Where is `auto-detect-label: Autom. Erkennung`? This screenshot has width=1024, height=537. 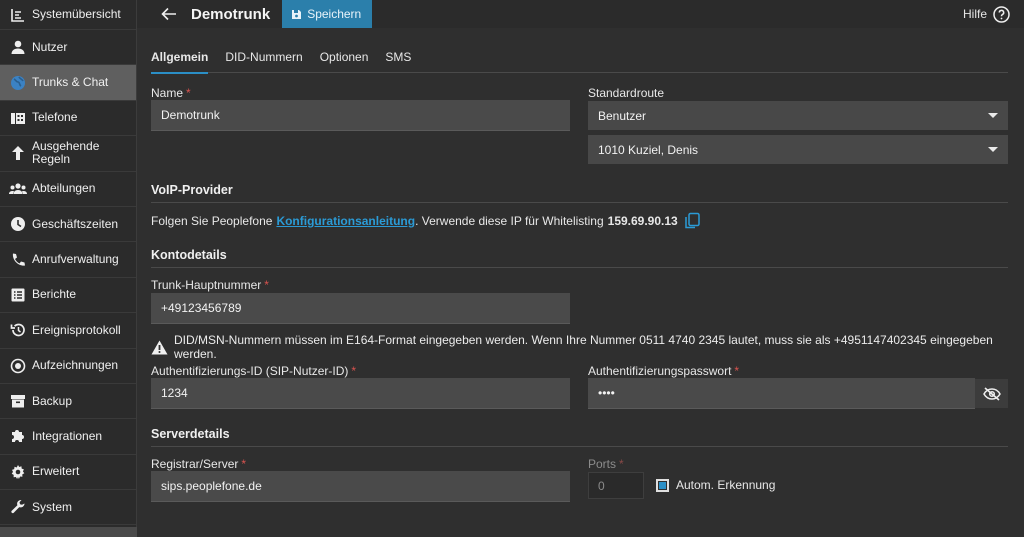 auto-detect-label: Autom. Erkennung is located at coordinates (726, 485).